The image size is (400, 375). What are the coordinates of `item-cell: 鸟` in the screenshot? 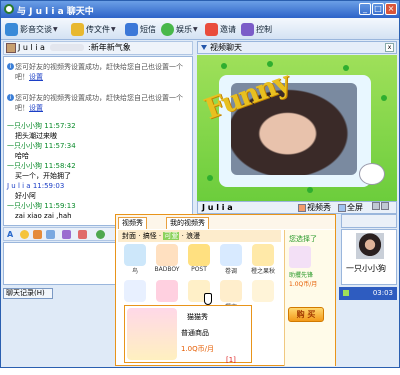 It's located at (135, 260).